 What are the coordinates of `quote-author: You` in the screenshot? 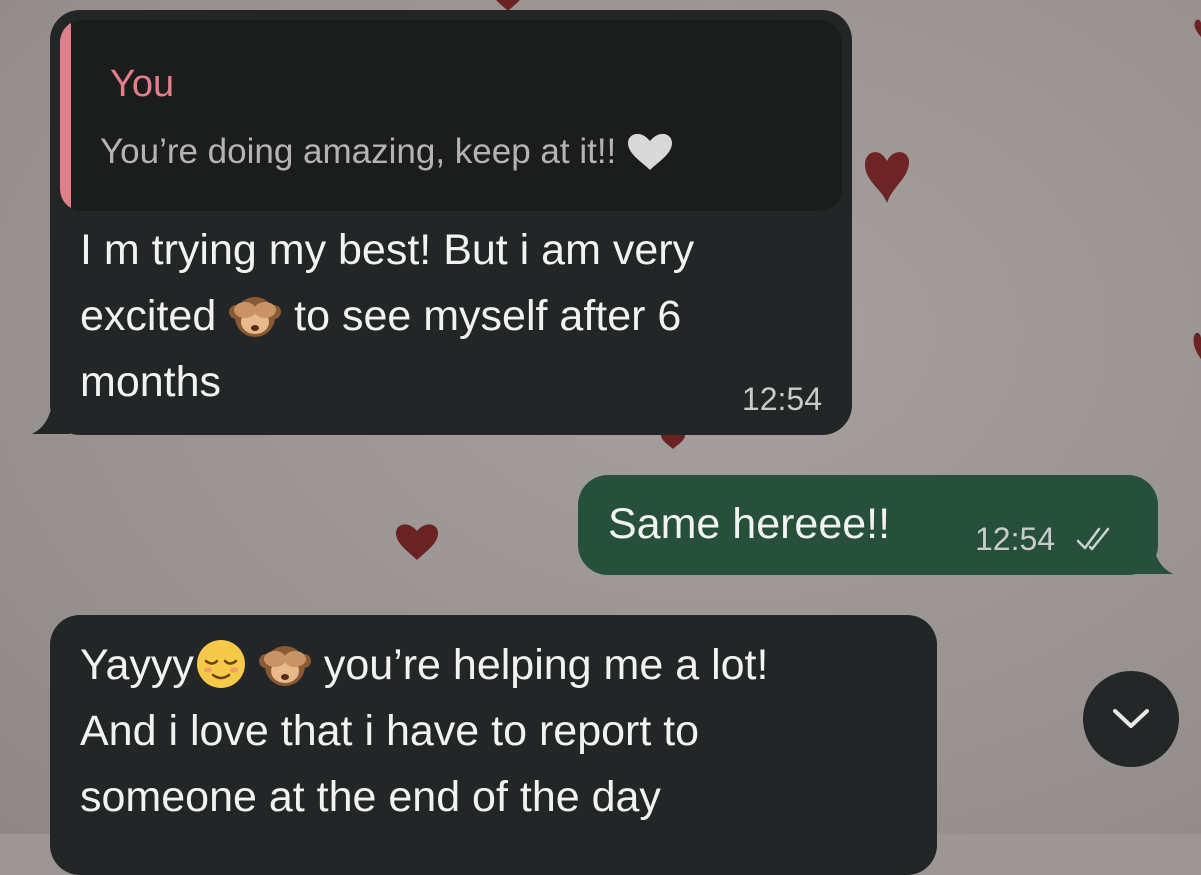 It's located at (142, 84).